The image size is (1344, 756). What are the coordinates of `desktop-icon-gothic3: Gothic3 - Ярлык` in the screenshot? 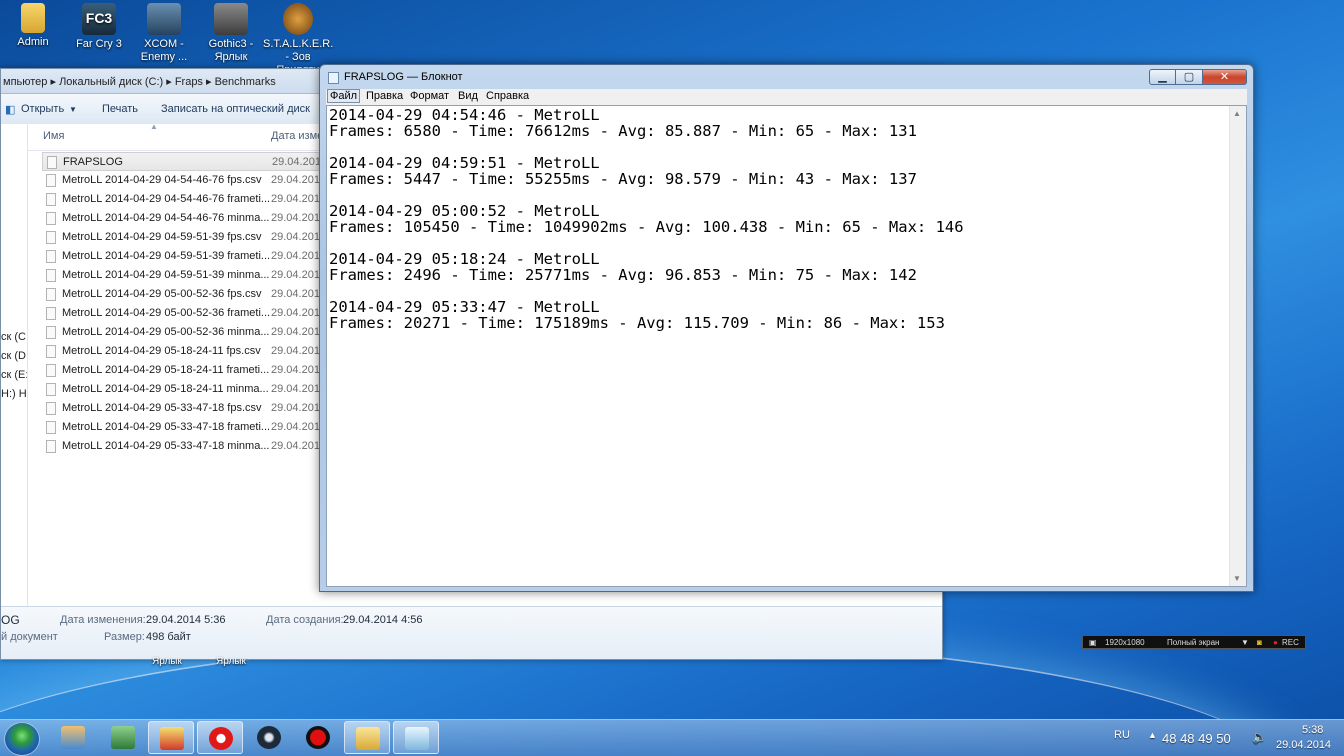 It's located at (231, 33).